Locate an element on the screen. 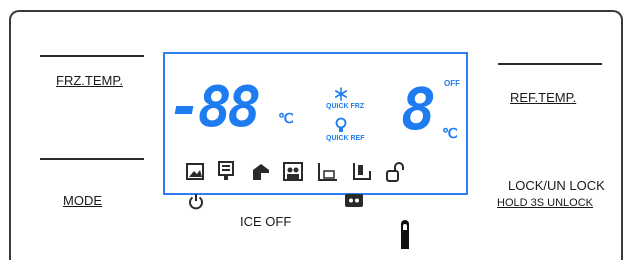  child-lock-icon is located at coordinates (354, 200).